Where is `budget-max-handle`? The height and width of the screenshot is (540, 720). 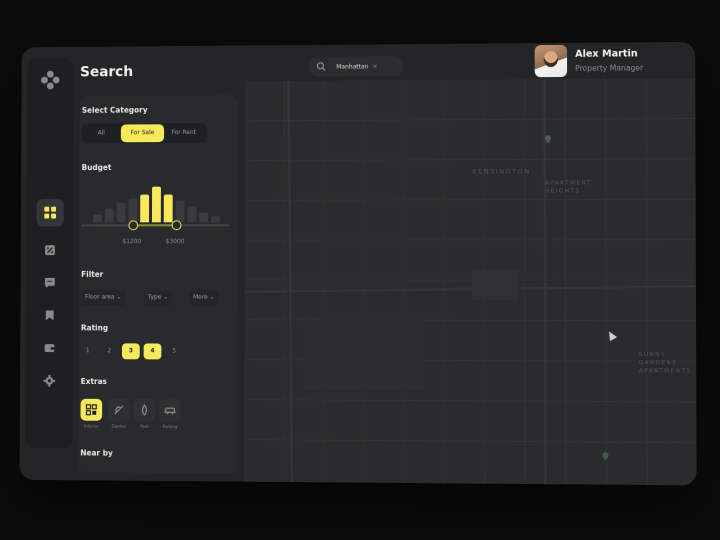 budget-max-handle is located at coordinates (176, 225).